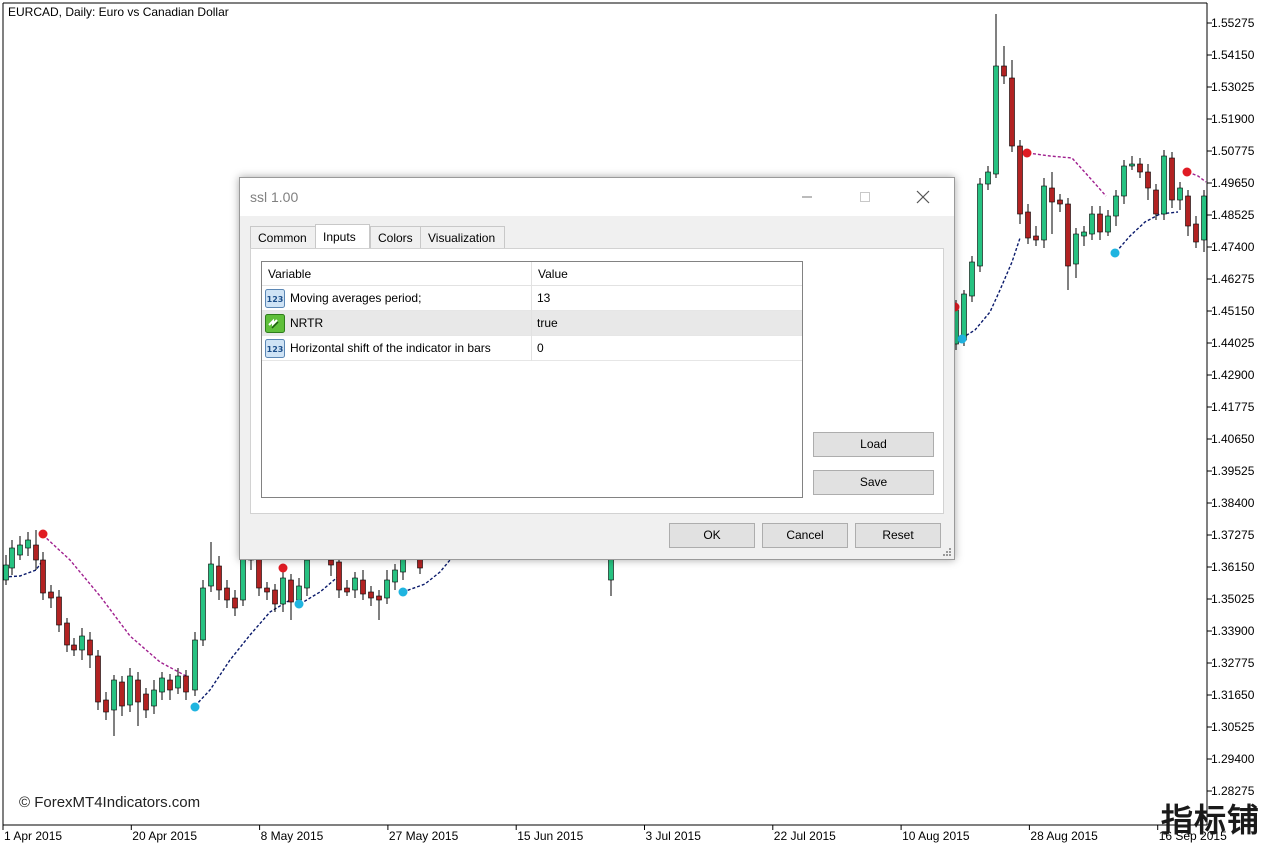 This screenshot has height=847, width=1274. I want to click on price-label: 1.53025, so click(1233, 87).